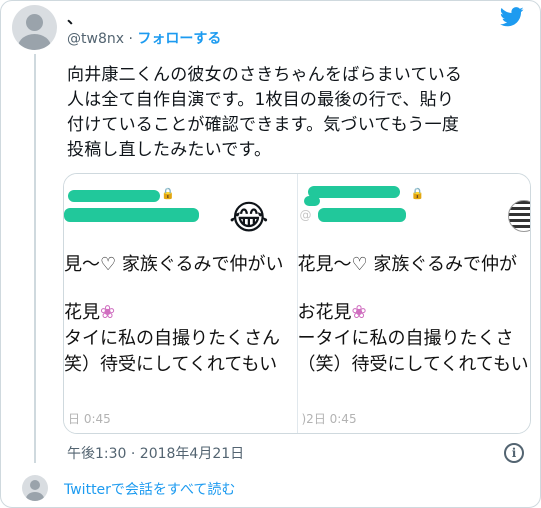 Image resolution: width=541 pixels, height=508 pixels. Describe the element at coordinates (82, 312) in the screenshot. I see `screenshot-text-fragment: 花見` at that location.